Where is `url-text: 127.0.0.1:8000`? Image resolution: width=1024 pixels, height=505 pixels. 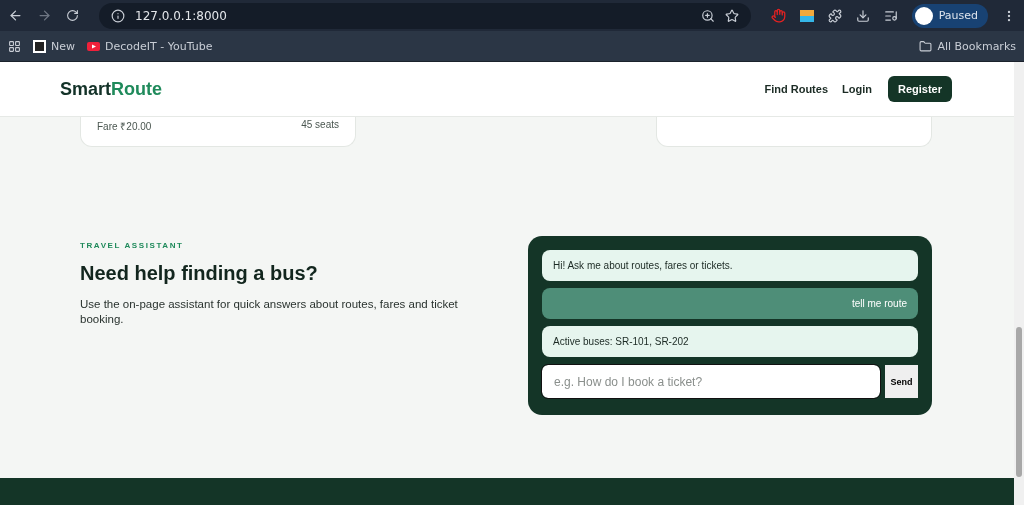 url-text: 127.0.0.1:8000 is located at coordinates (181, 15).